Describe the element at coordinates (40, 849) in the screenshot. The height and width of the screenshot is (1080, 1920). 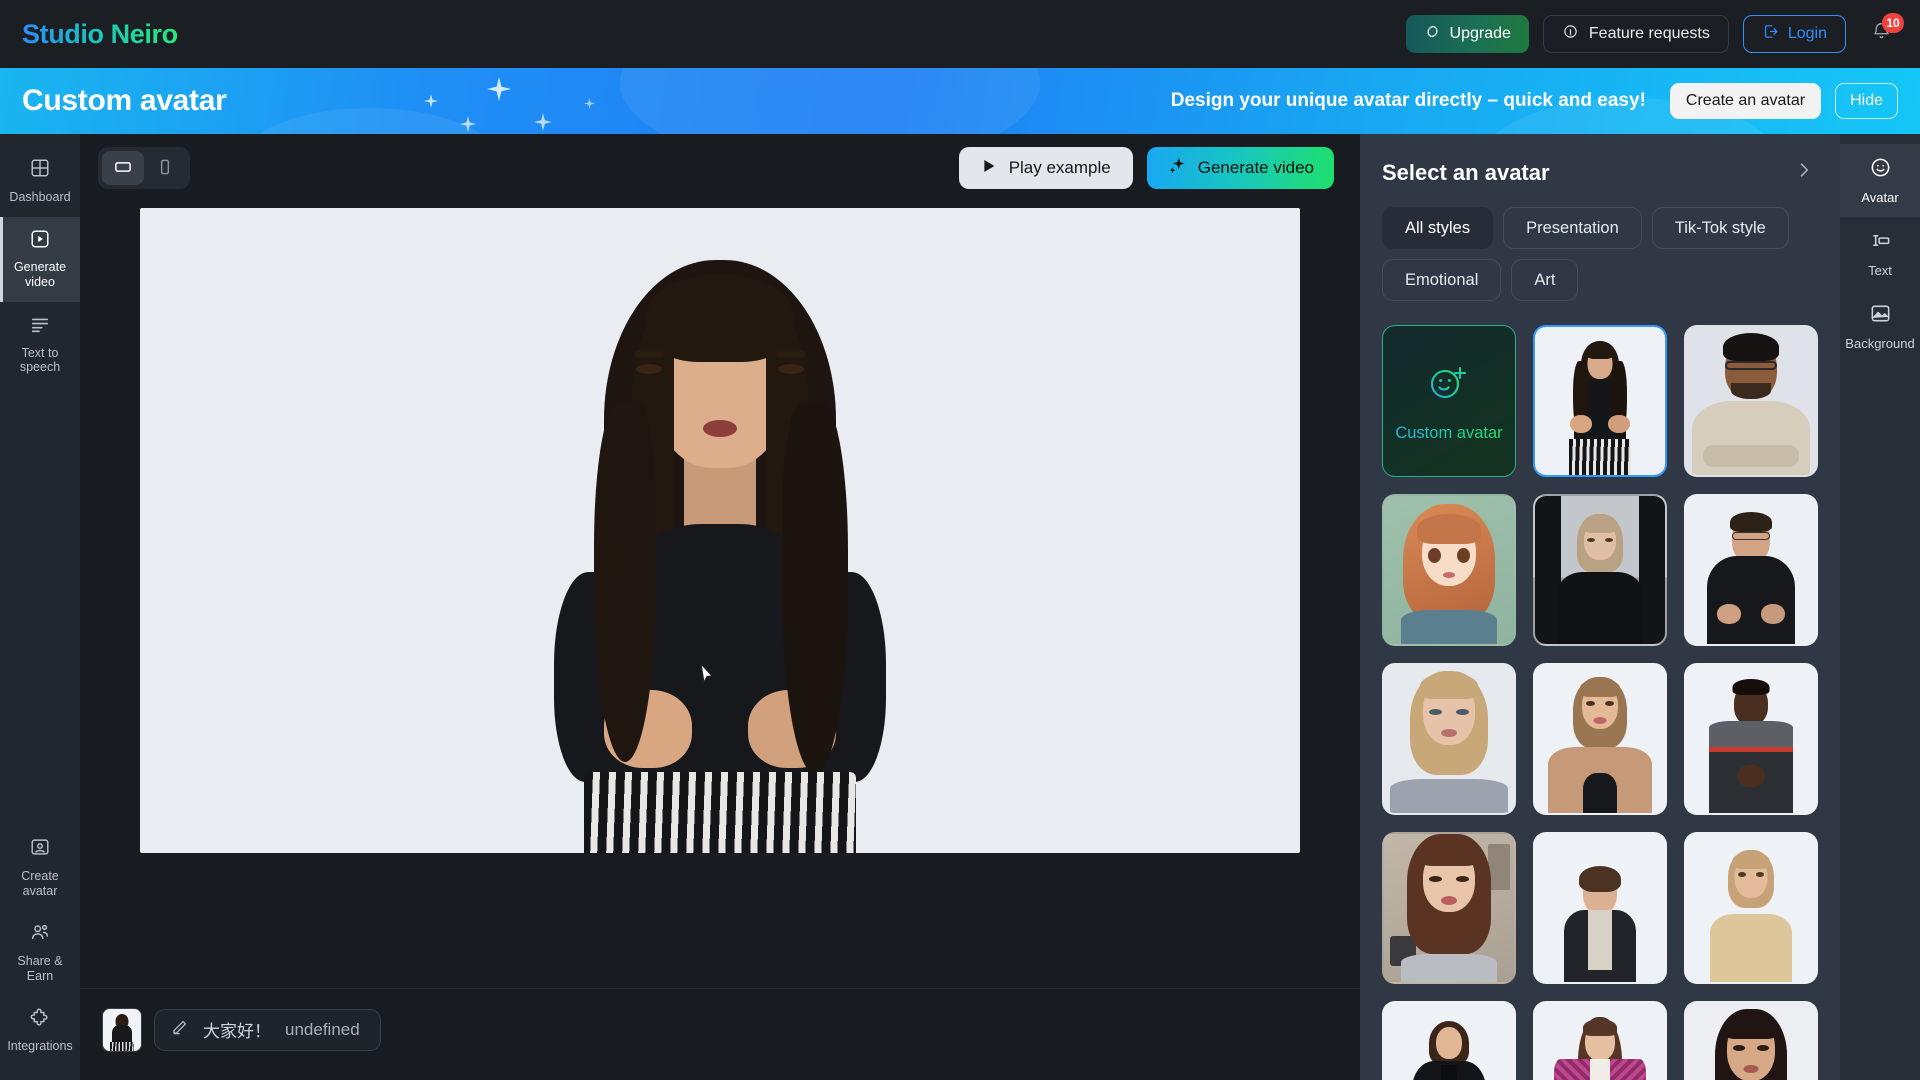
I see `id-card-icon` at that location.